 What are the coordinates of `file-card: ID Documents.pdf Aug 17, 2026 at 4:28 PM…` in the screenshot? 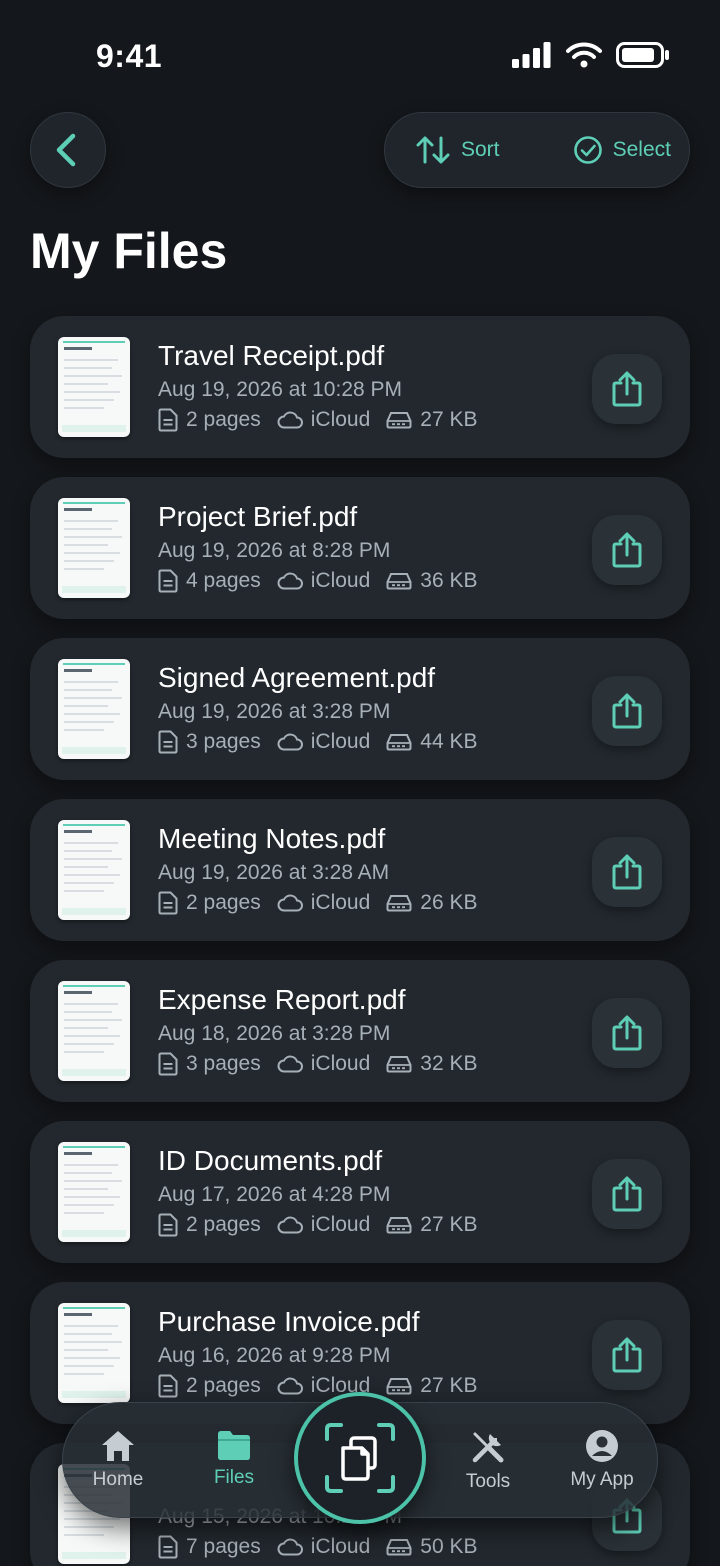 It's located at (360, 1192).